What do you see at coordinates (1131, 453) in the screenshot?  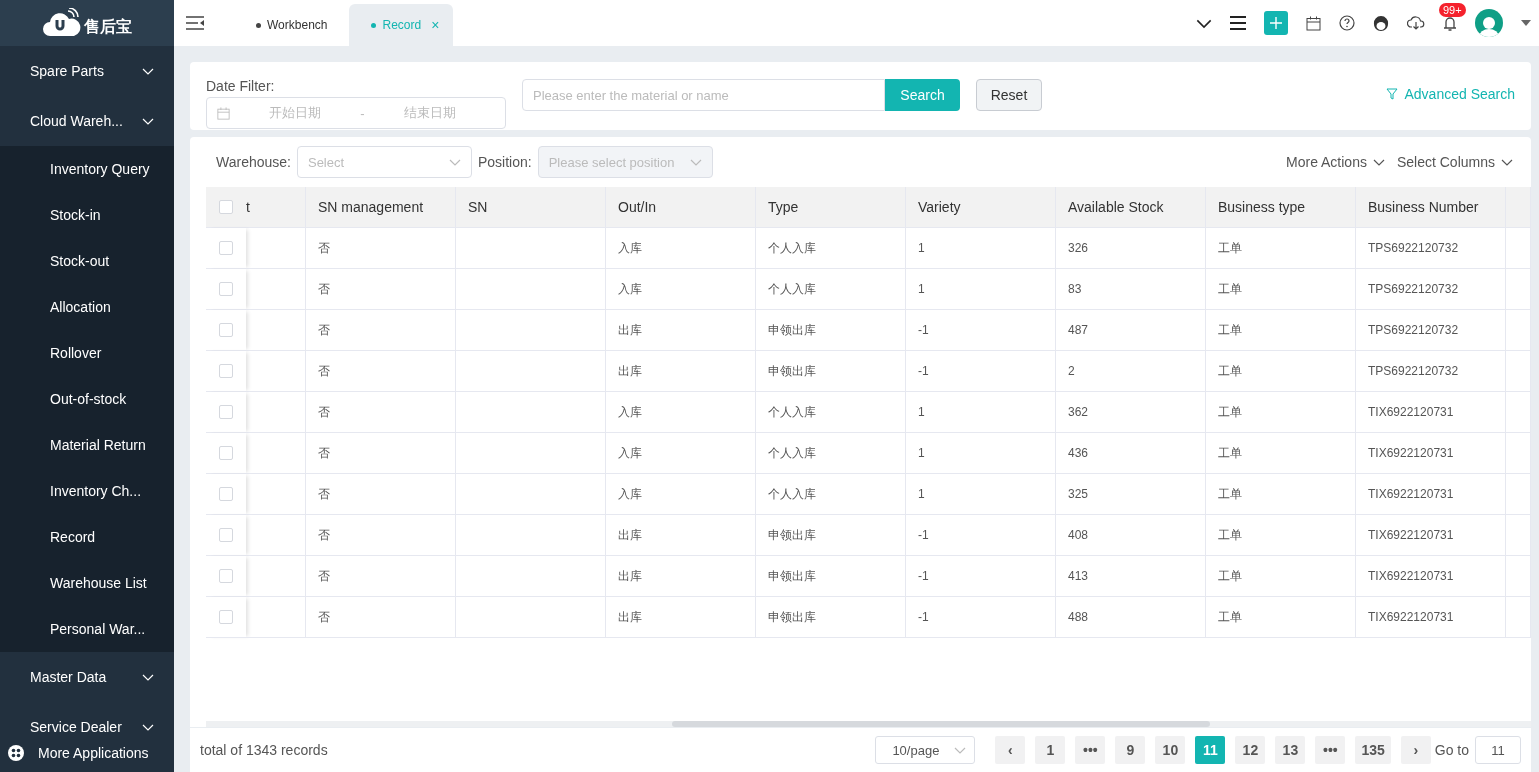 I see `table-cell: 436` at bounding box center [1131, 453].